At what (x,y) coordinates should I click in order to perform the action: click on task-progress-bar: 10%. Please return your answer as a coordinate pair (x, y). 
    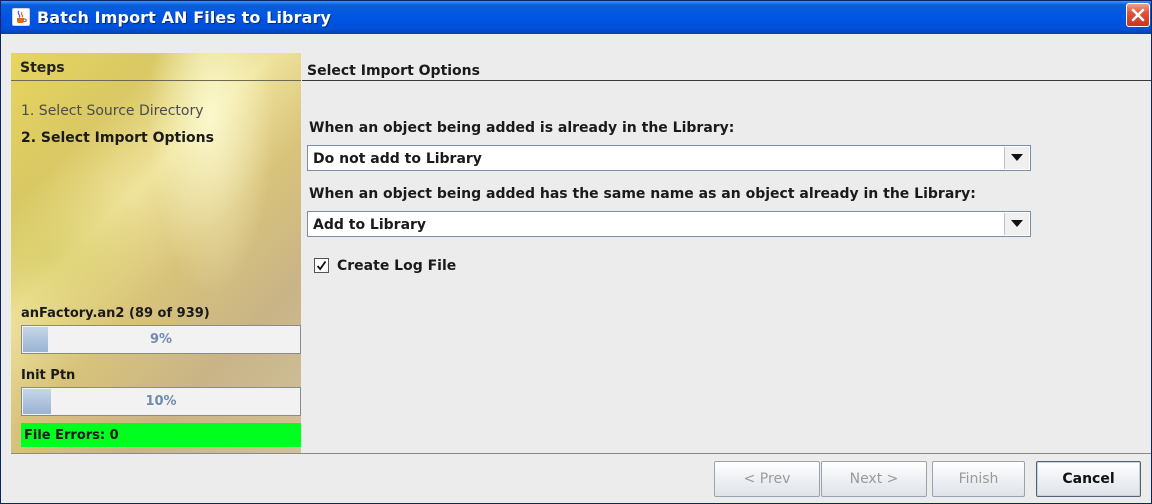
    Looking at the image, I should click on (161, 401).